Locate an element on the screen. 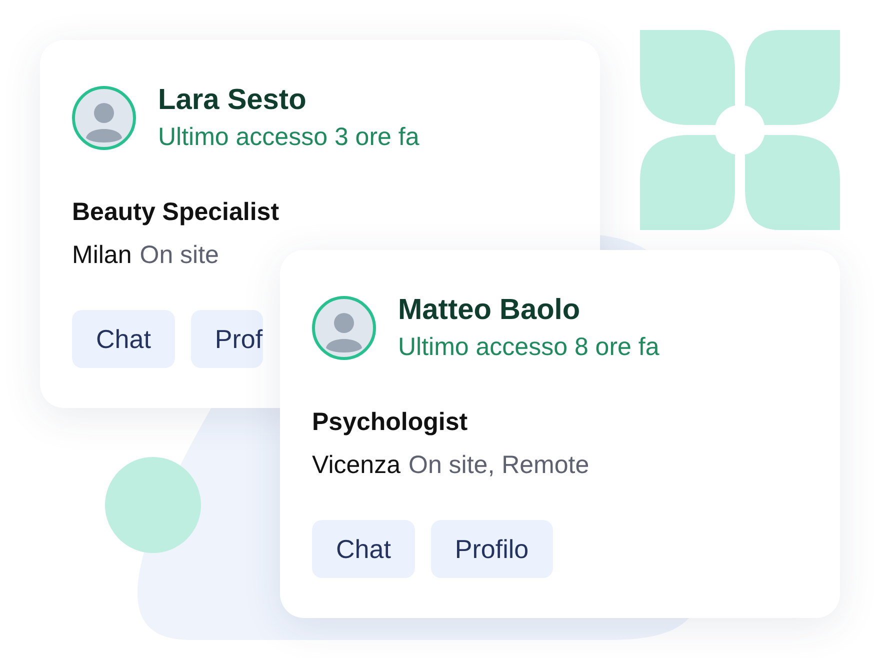 This screenshot has height=658, width=880. job-title: Psychologist is located at coordinates (390, 422).